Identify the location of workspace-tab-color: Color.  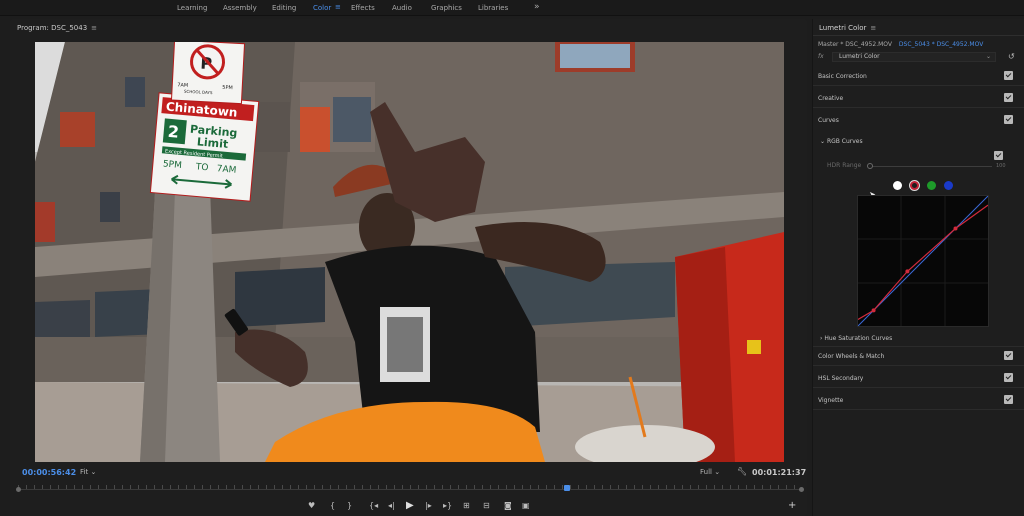
(322, 8).